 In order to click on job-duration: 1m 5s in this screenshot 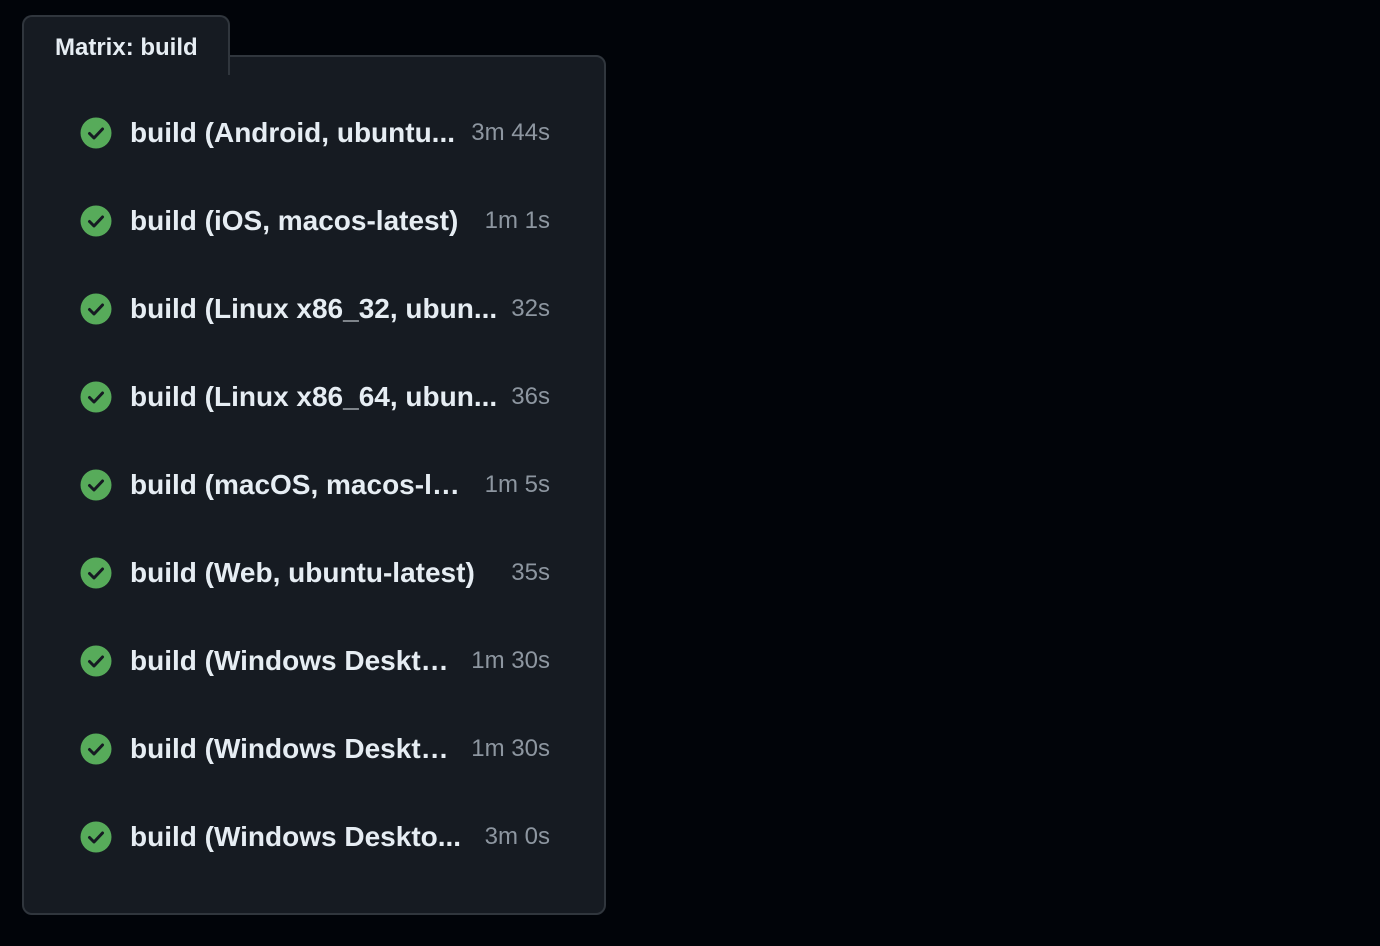, I will do `click(517, 484)`.